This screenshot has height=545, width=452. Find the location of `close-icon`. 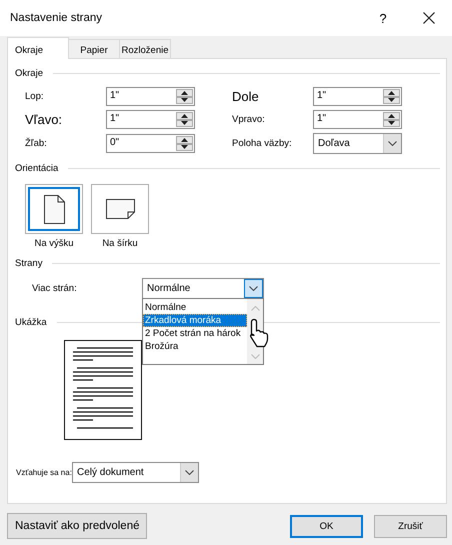

close-icon is located at coordinates (429, 18).